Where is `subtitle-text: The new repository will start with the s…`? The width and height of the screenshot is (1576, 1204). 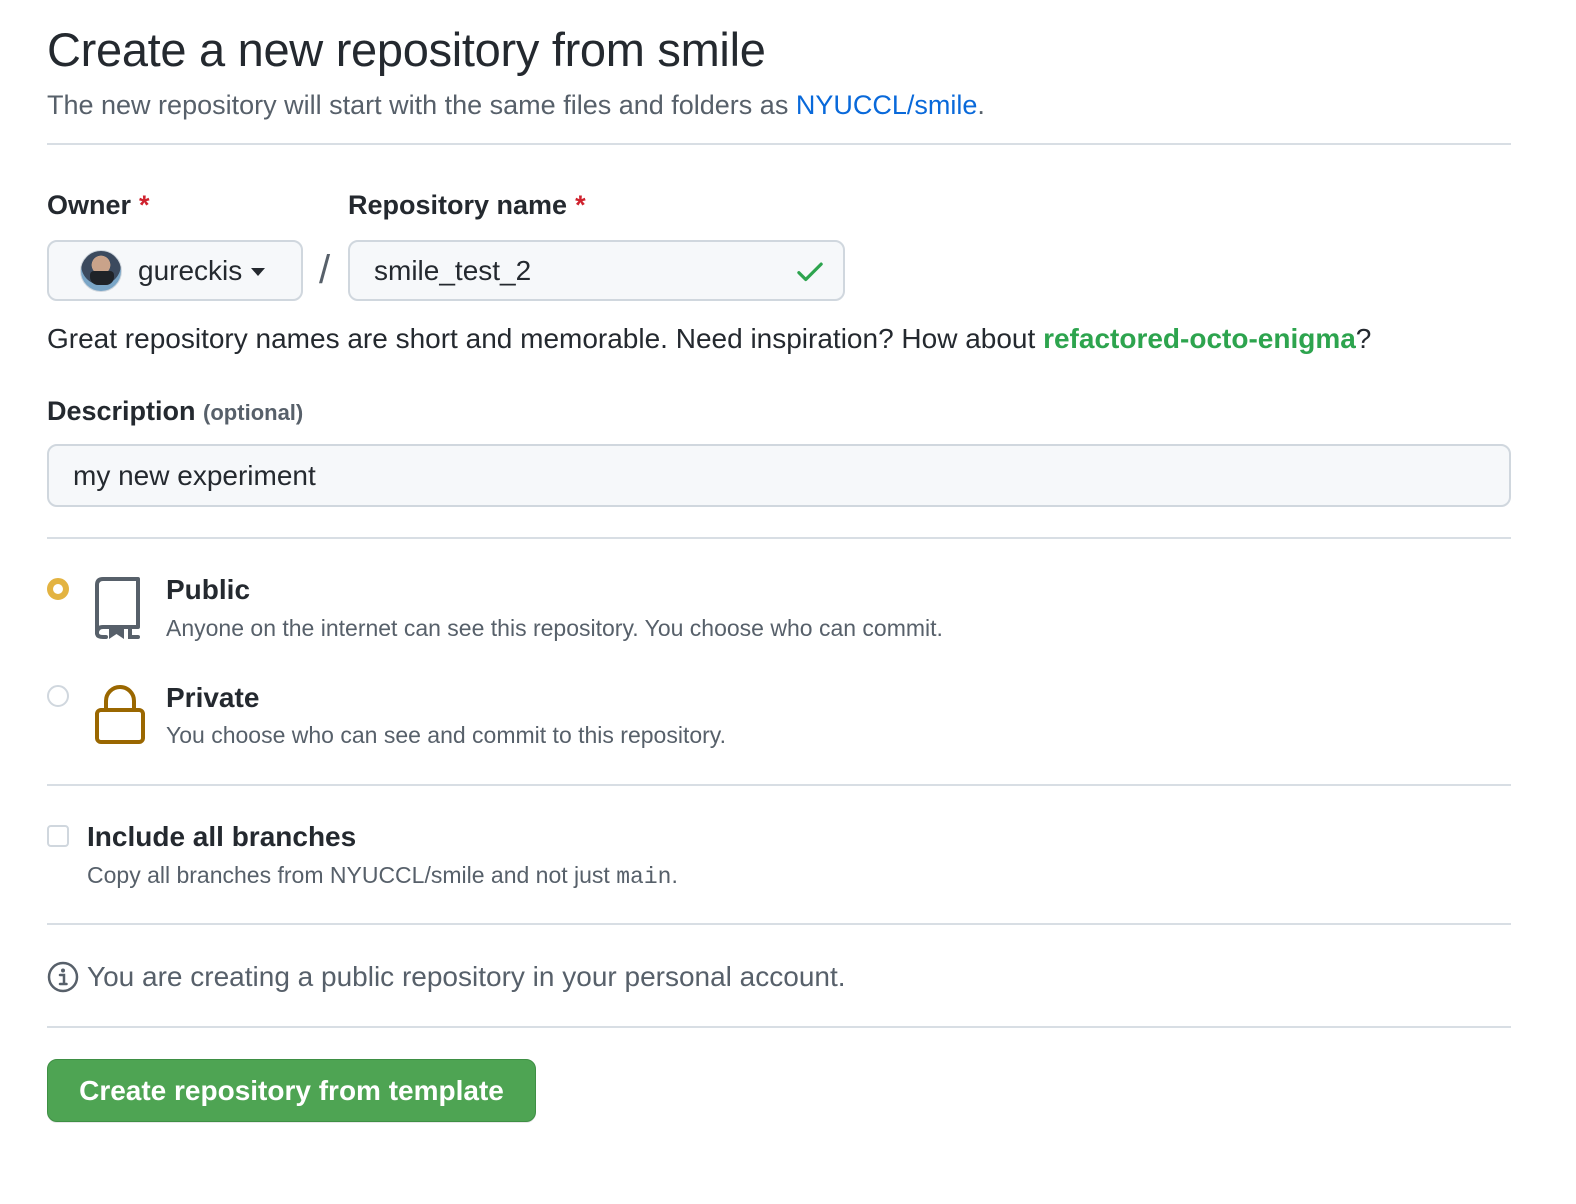
subtitle-text: The new repository will start with the s… is located at coordinates (421, 105).